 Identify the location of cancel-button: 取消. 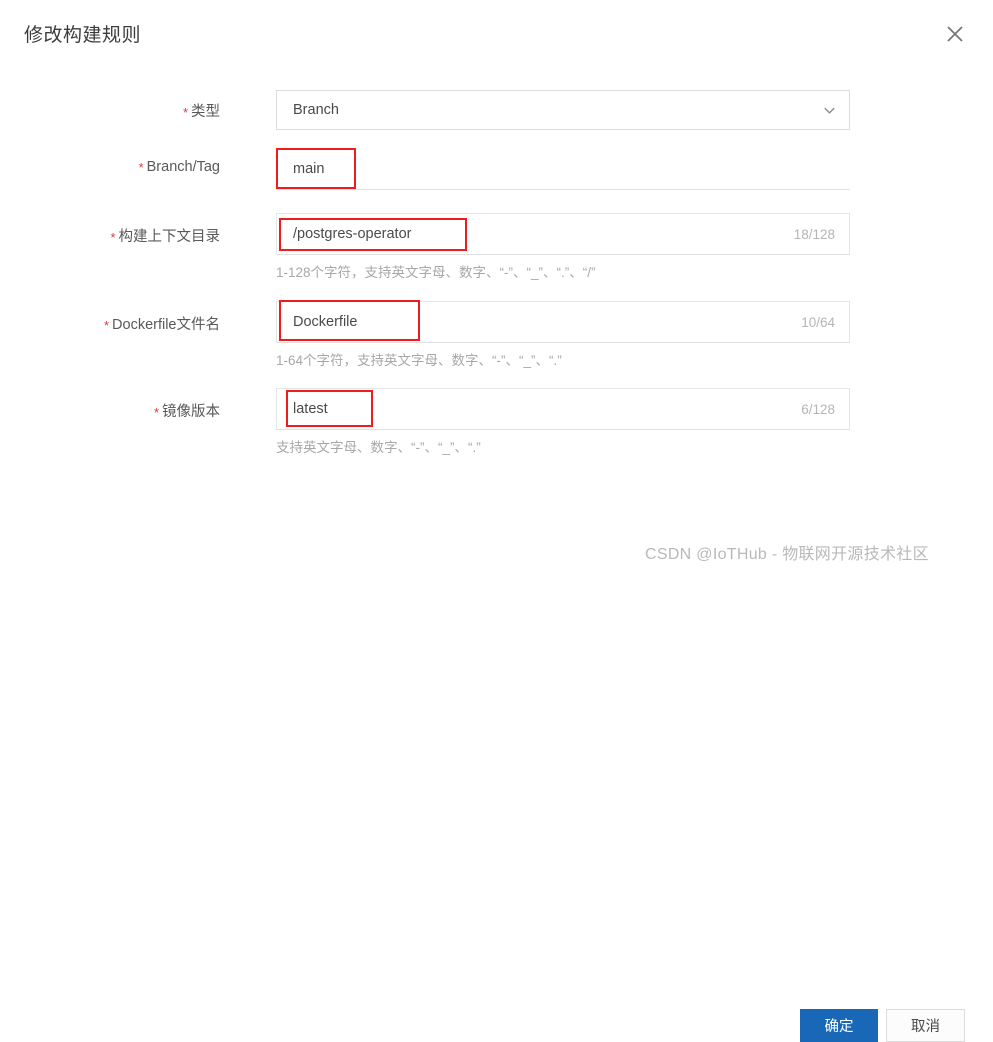
(925, 1025).